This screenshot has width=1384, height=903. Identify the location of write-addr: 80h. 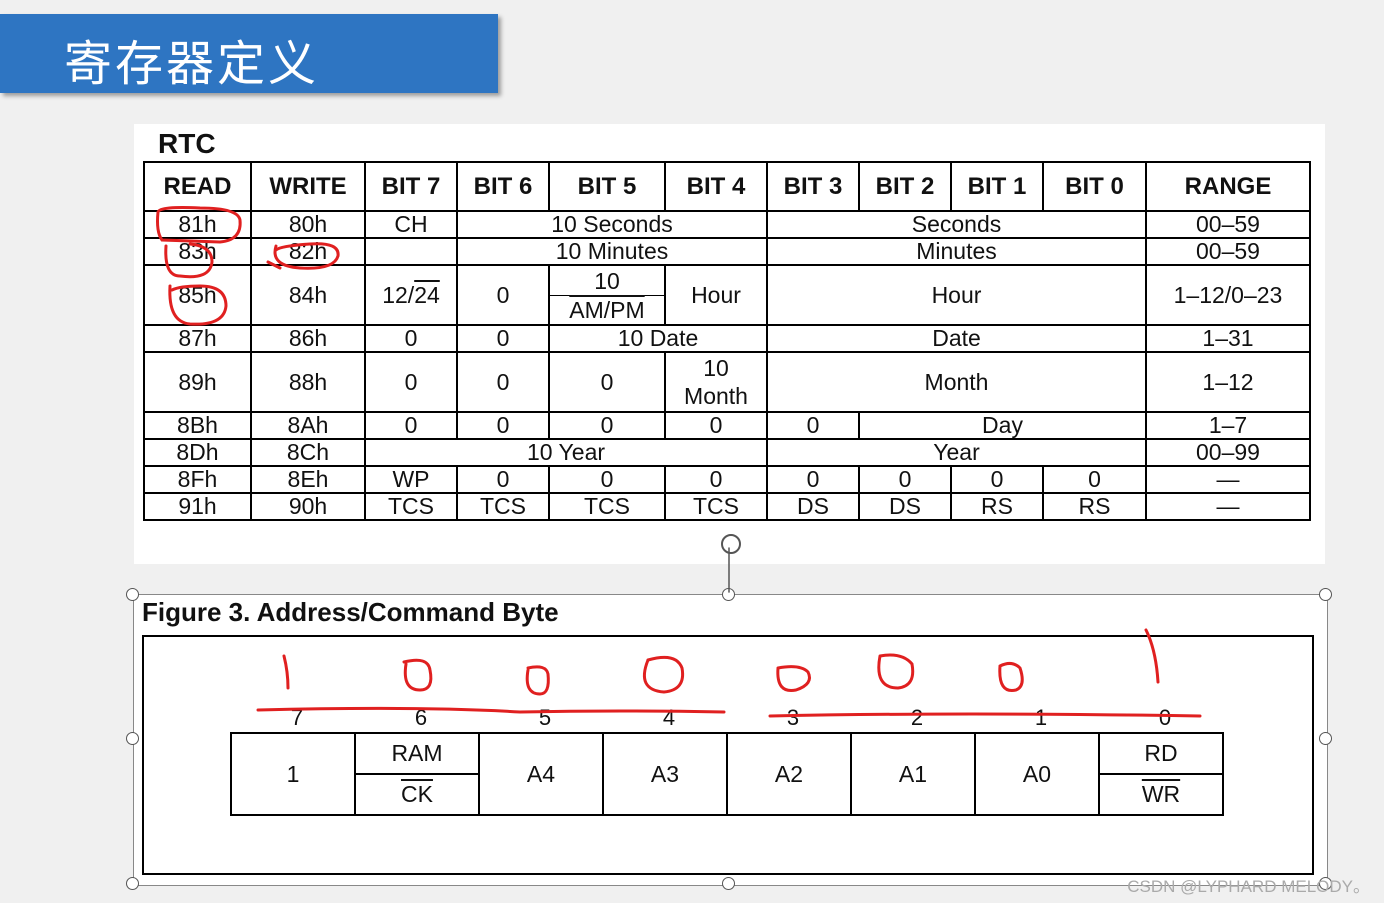
(308, 224).